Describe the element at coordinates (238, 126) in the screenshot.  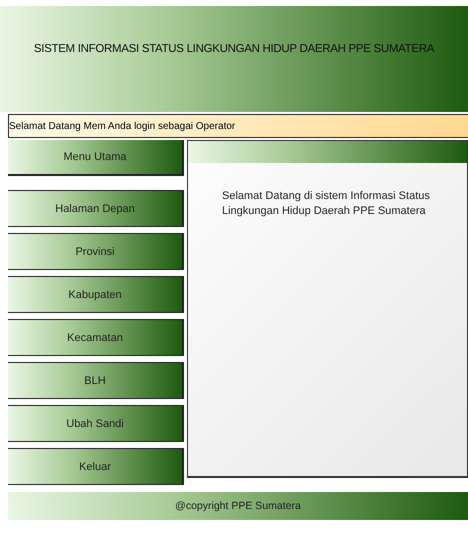
I see `welcome-bar: Selamat Datang Mem Anda login sebagai Operator` at that location.